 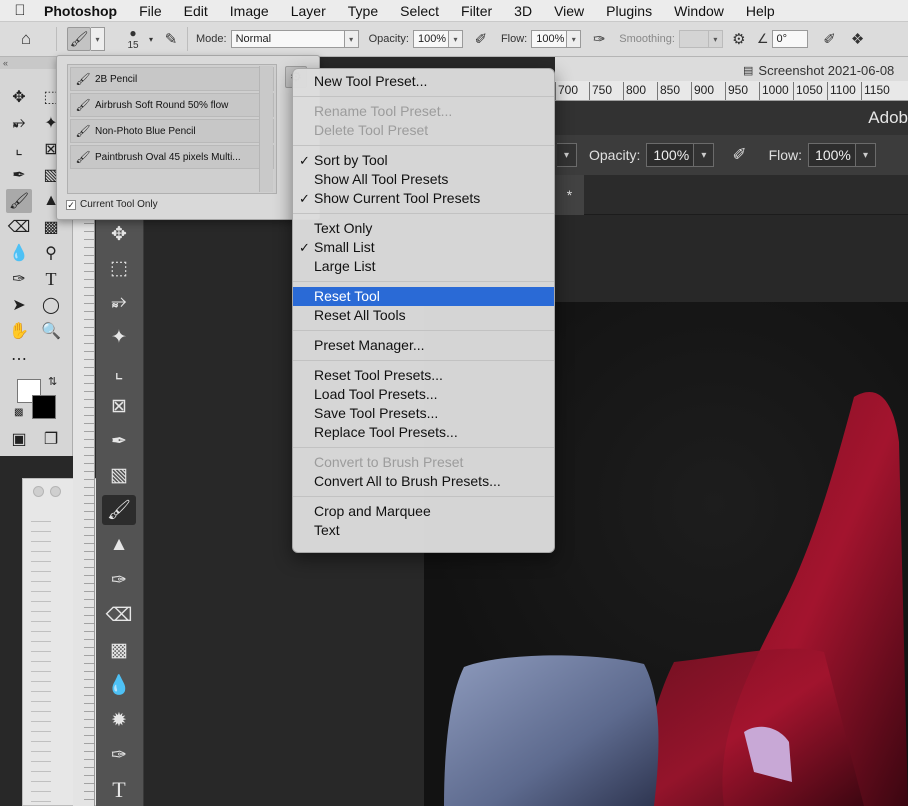 What do you see at coordinates (419, 11) in the screenshot?
I see `menu-select: Select` at bounding box center [419, 11].